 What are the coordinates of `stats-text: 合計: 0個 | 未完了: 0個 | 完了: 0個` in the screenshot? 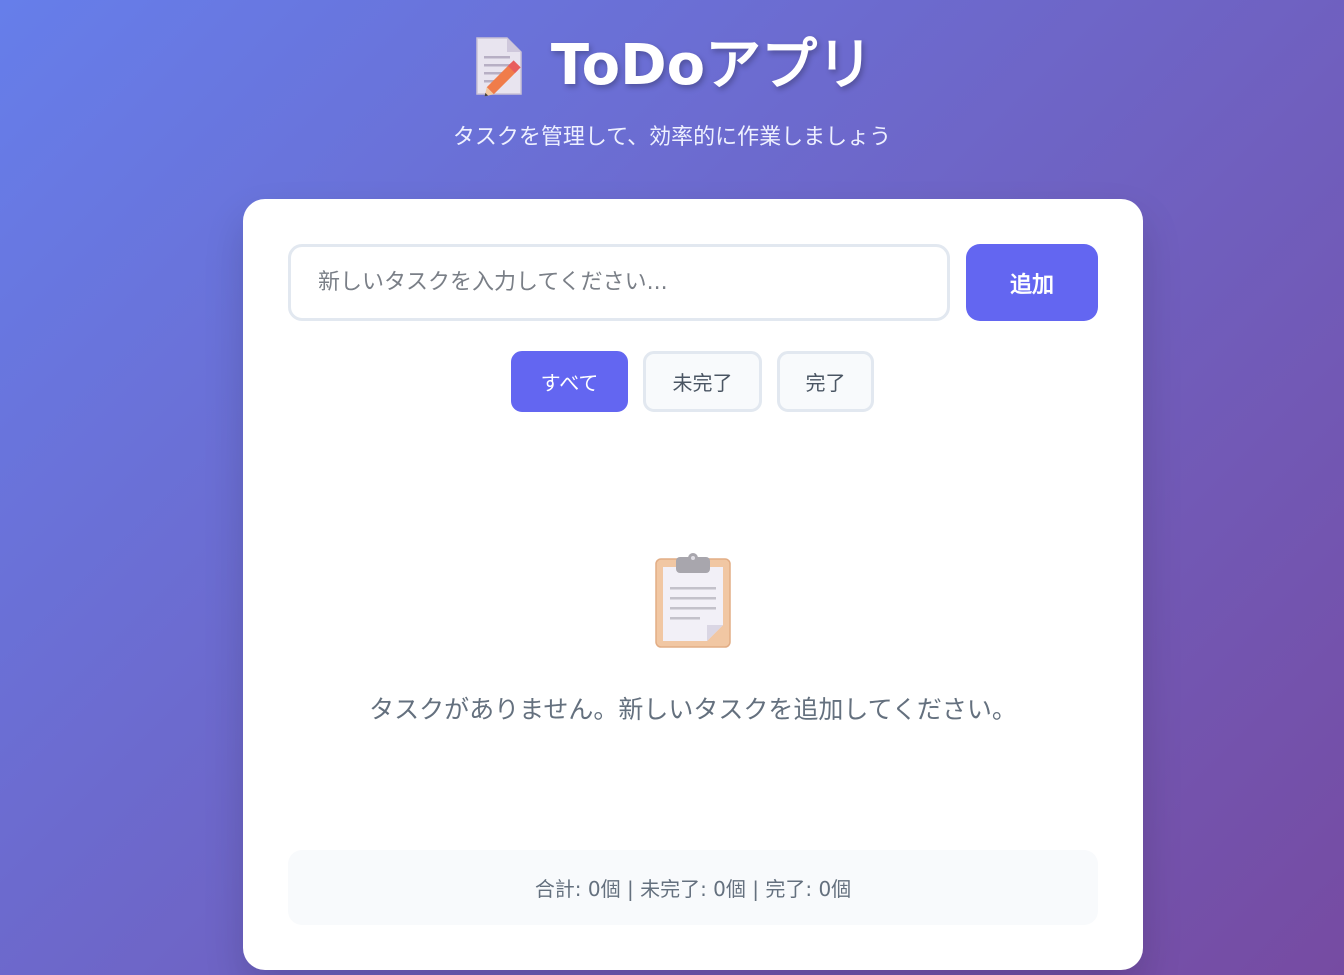 It's located at (693, 889).